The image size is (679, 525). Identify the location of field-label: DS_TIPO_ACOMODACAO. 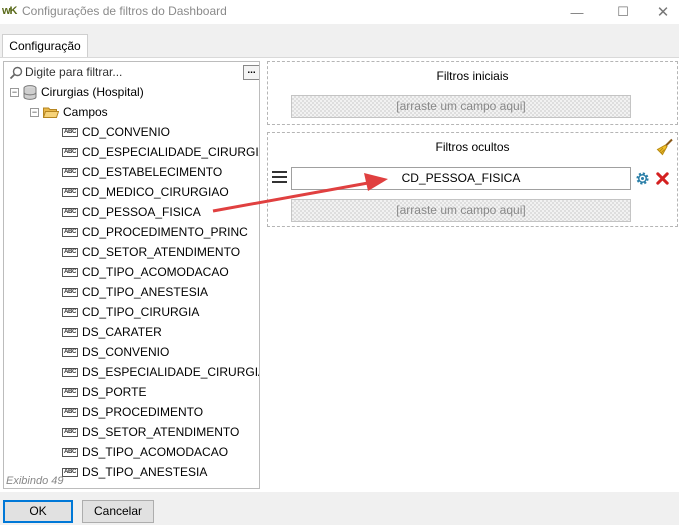
(155, 452).